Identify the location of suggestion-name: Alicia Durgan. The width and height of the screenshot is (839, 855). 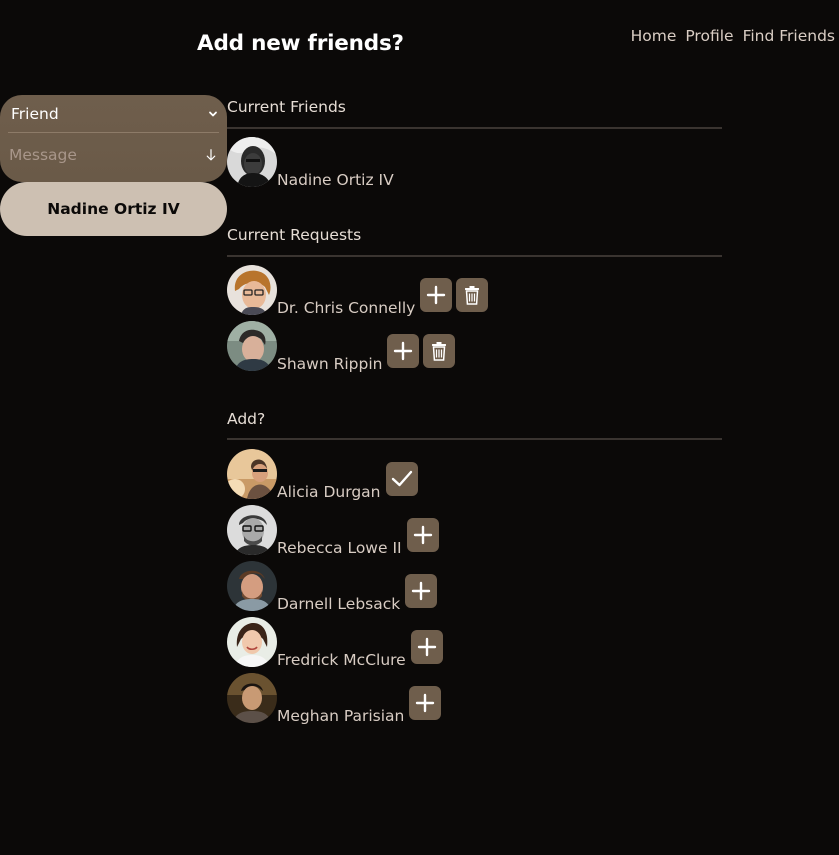
(329, 492).